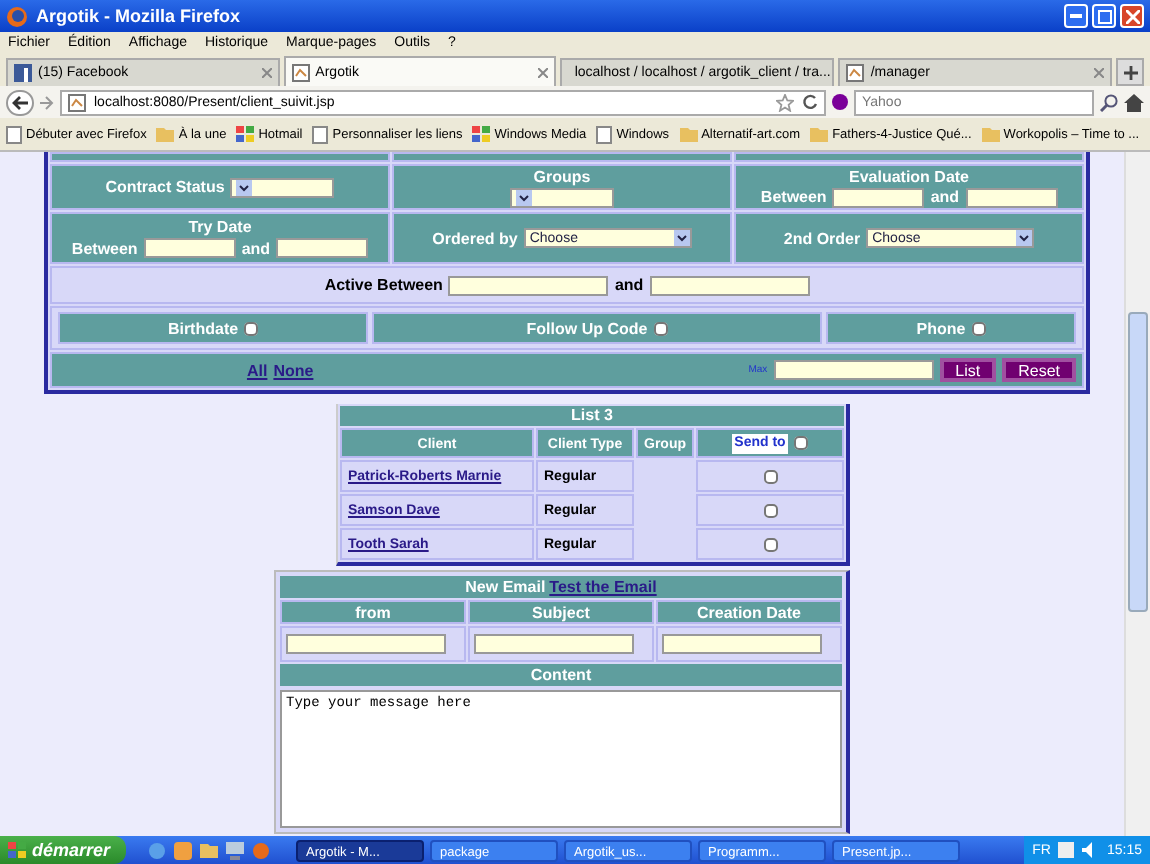  What do you see at coordinates (139, 16) in the screenshot?
I see `window-title: Argotik - Mozilla Firefox` at bounding box center [139, 16].